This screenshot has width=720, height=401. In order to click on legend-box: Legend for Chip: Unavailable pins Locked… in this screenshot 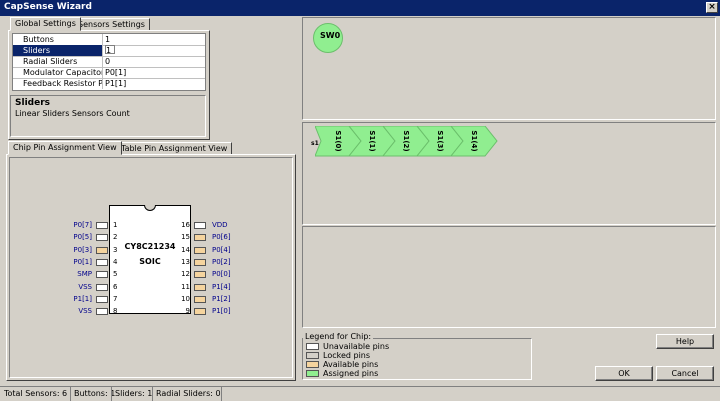, I will do `click(417, 356)`.